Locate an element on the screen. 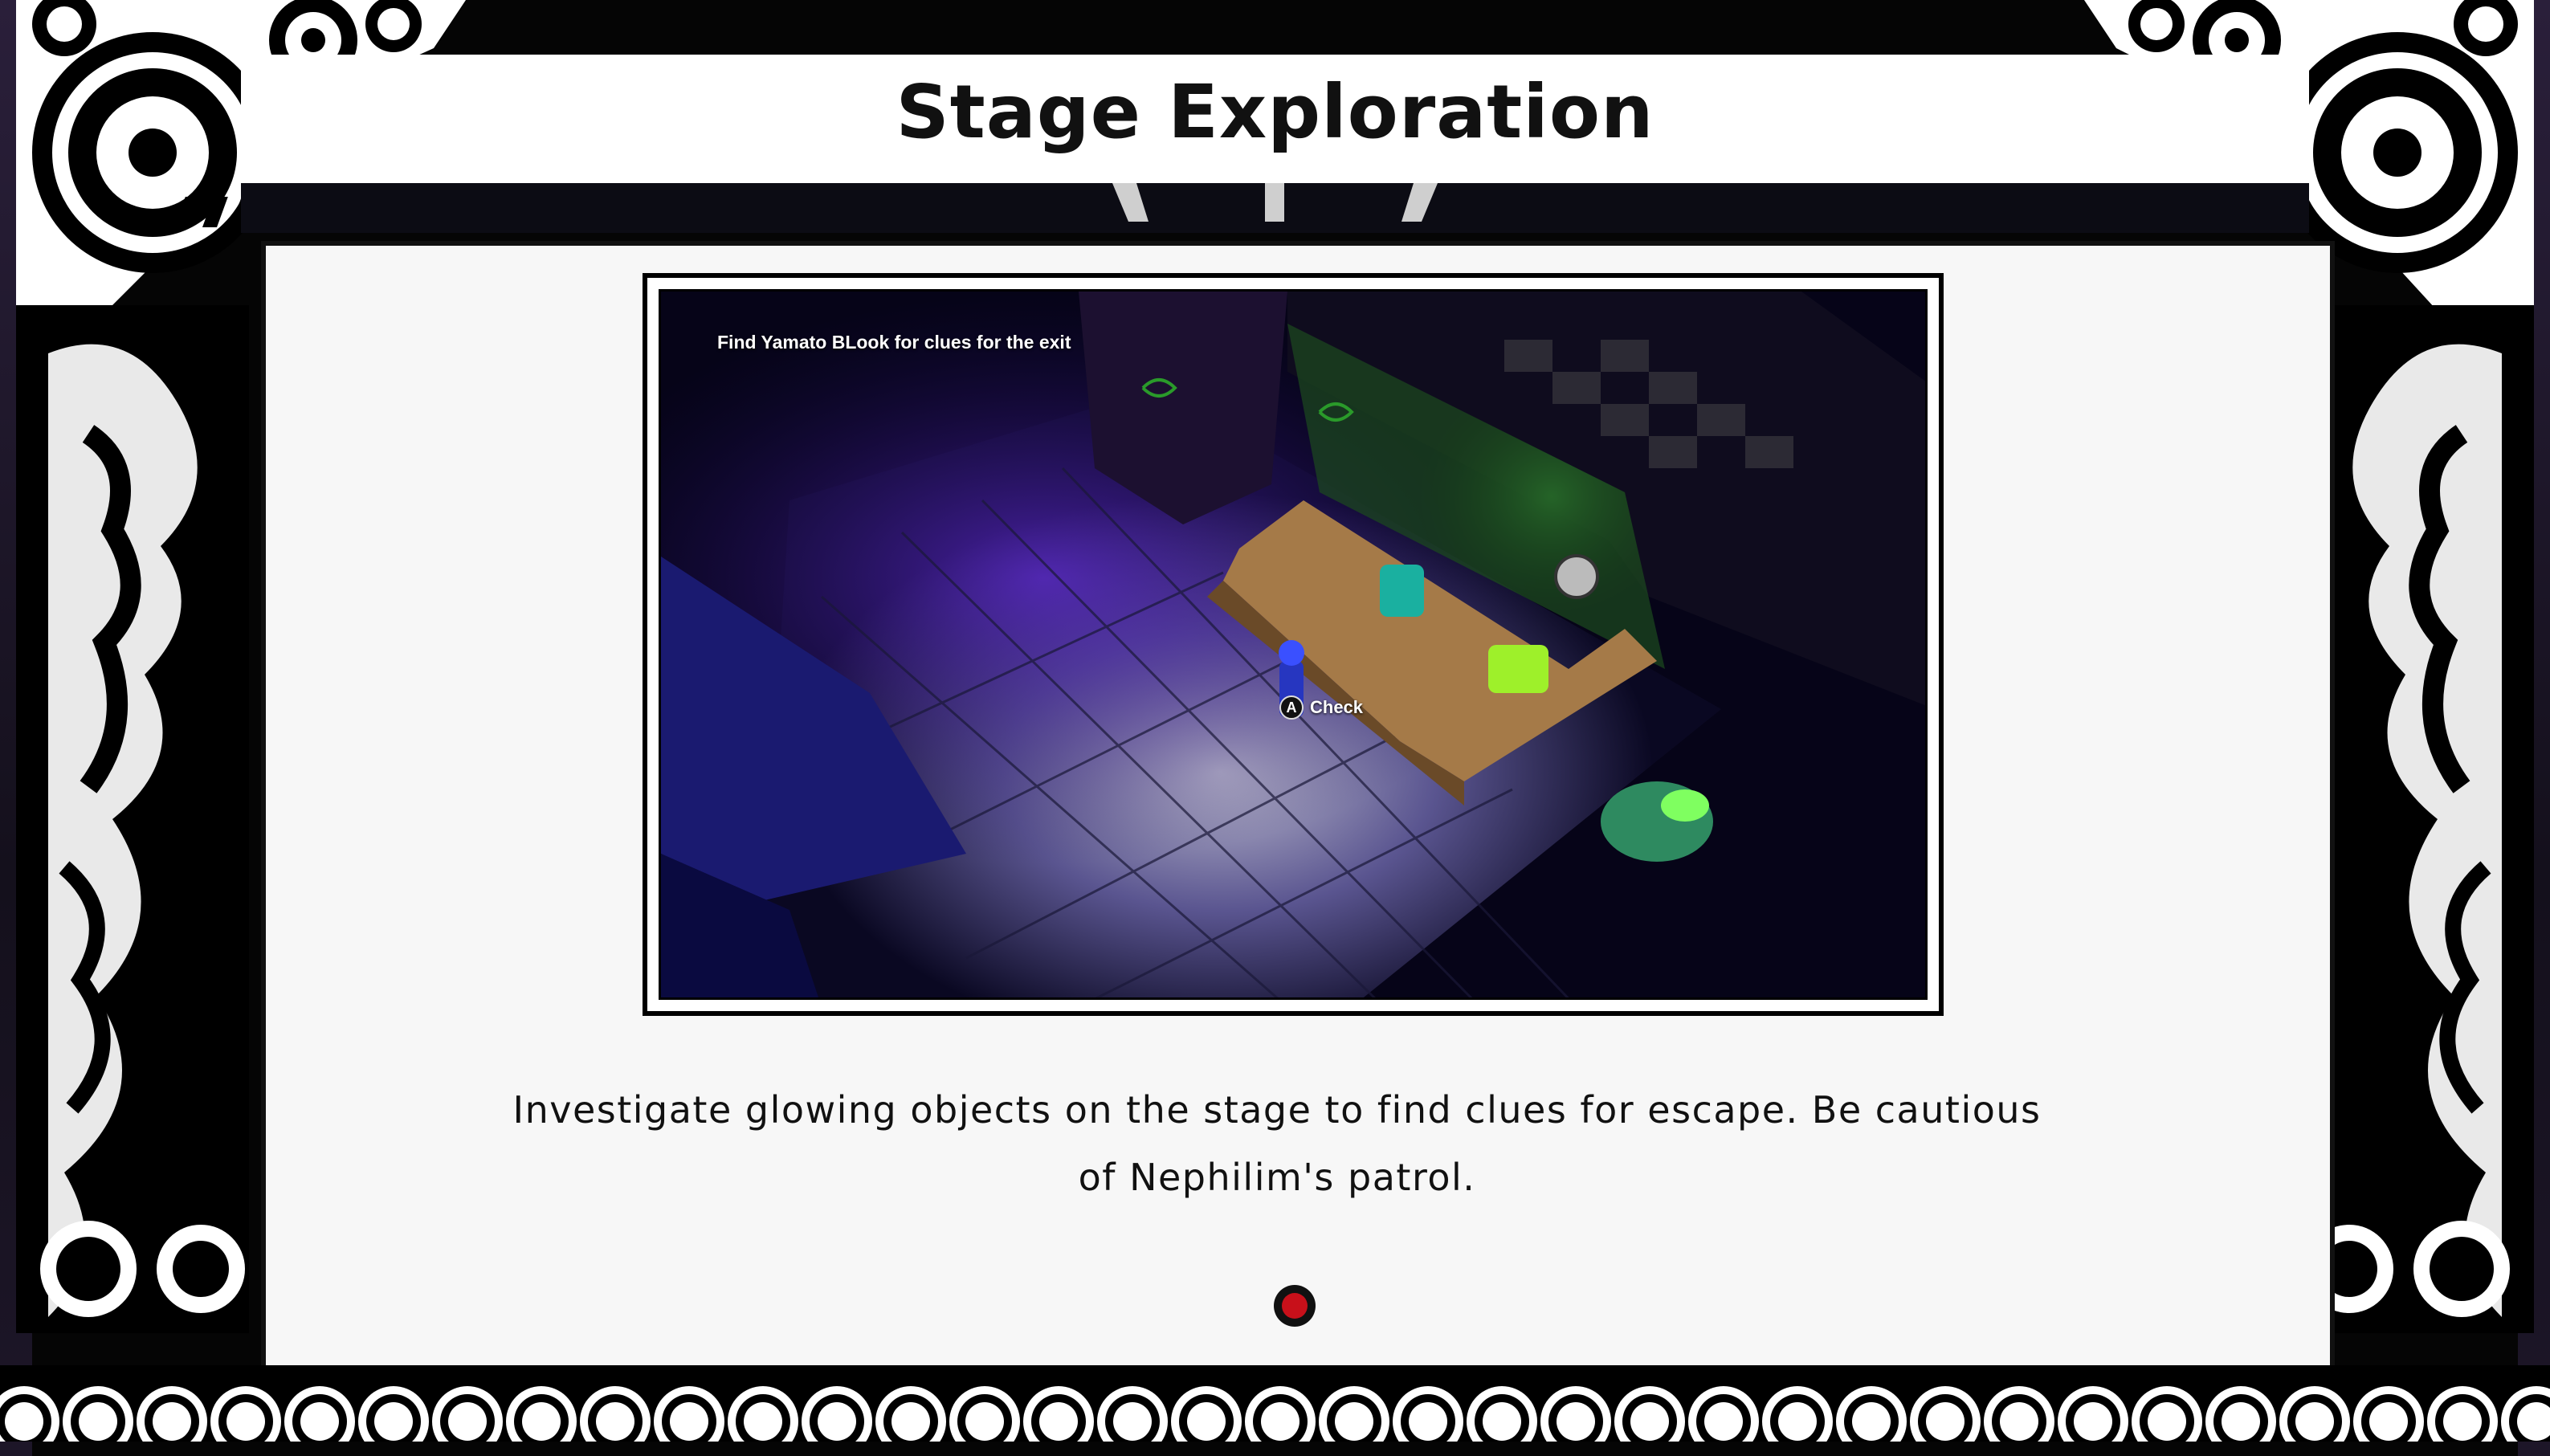 The image size is (2550, 1456). objective-text: Find Yamato BLook for clues for the exit is located at coordinates (894, 342).